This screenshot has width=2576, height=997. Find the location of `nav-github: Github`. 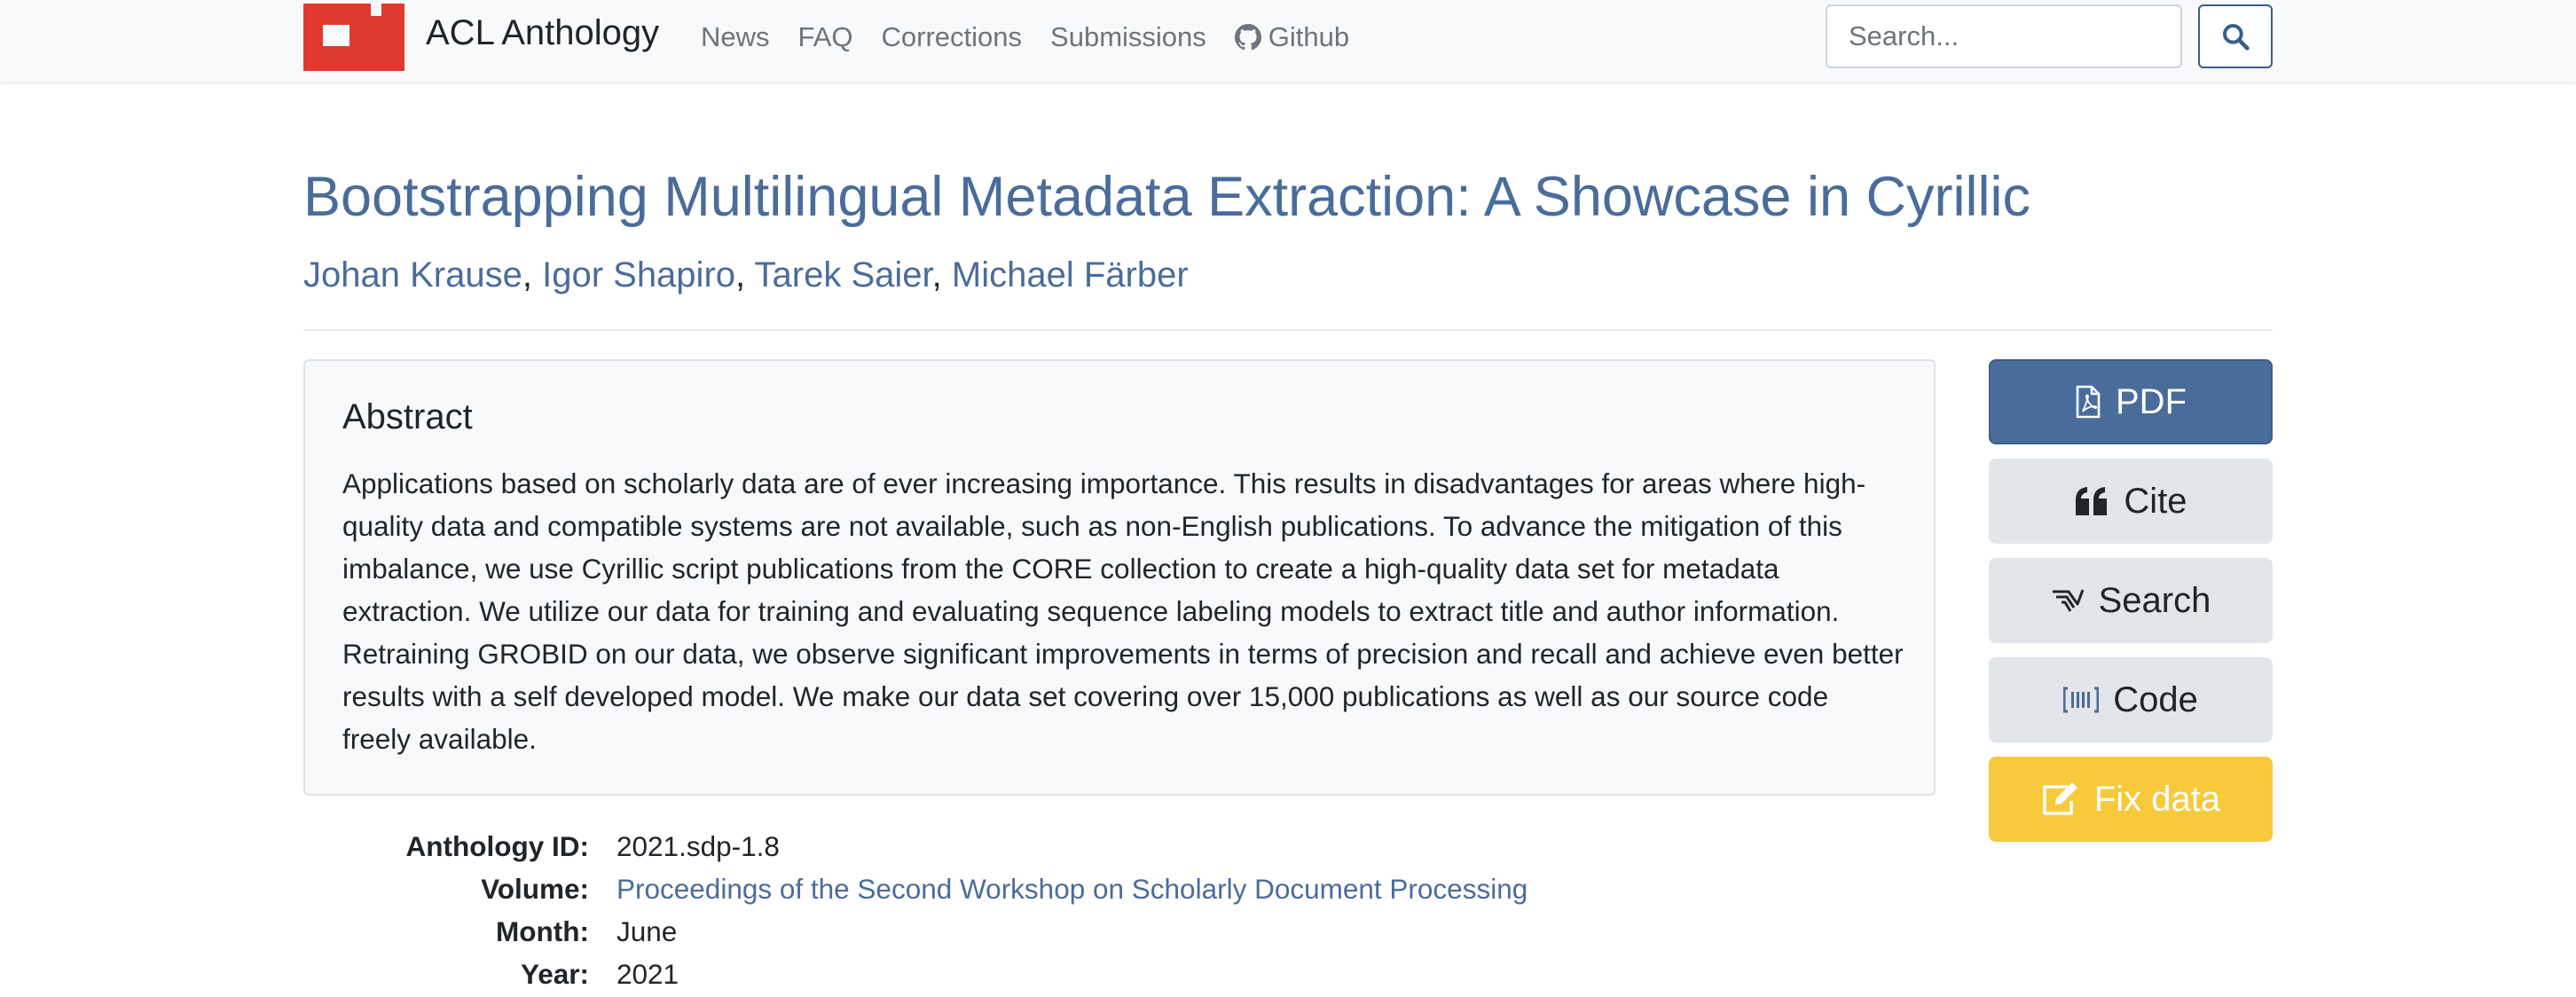

nav-github: Github is located at coordinates (1292, 37).